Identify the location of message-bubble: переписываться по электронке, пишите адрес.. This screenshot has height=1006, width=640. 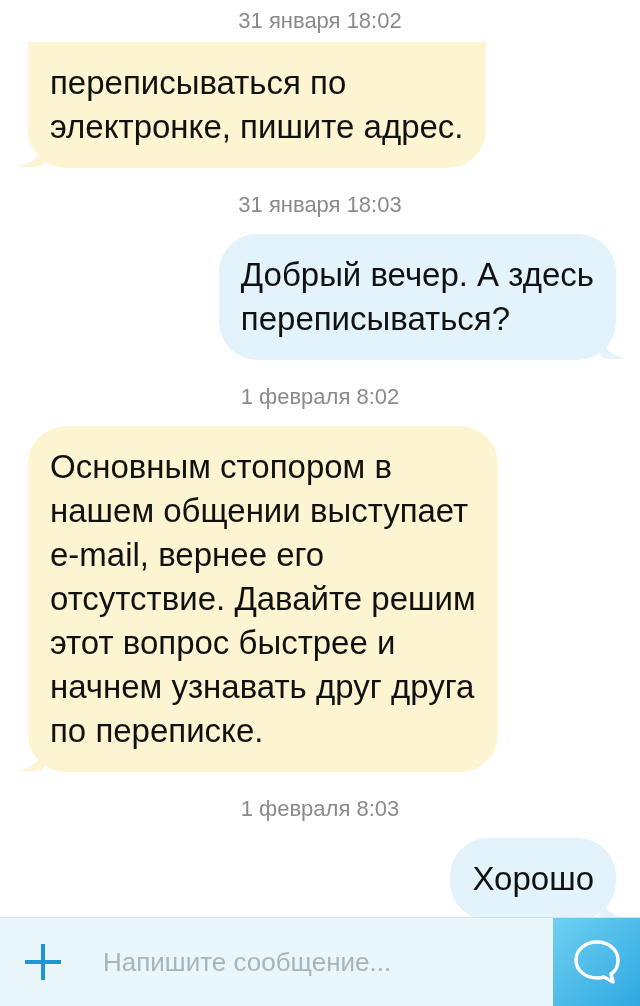
(257, 105).